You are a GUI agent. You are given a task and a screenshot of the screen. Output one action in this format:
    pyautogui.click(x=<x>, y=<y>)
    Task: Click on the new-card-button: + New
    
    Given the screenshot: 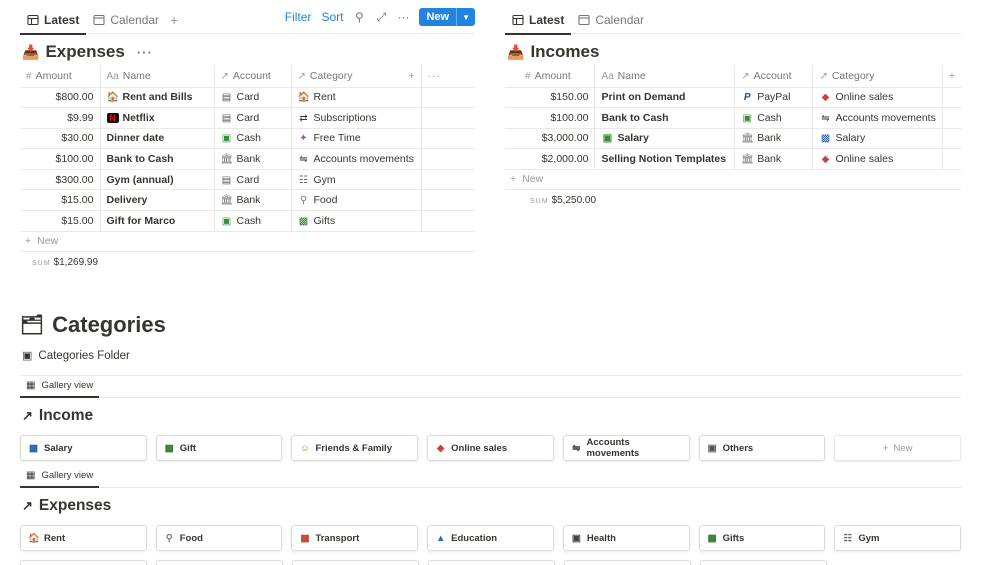 What is the action you would take?
    pyautogui.click(x=898, y=448)
    